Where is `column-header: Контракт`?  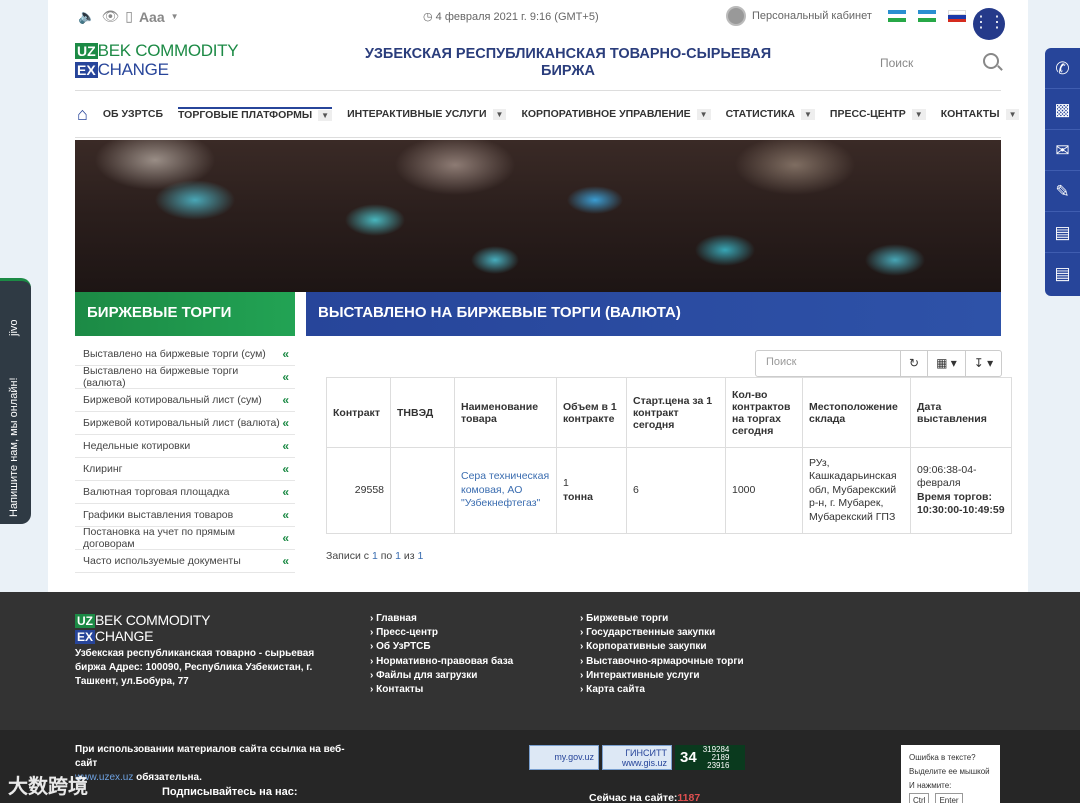
column-header: Контракт is located at coordinates (358, 412).